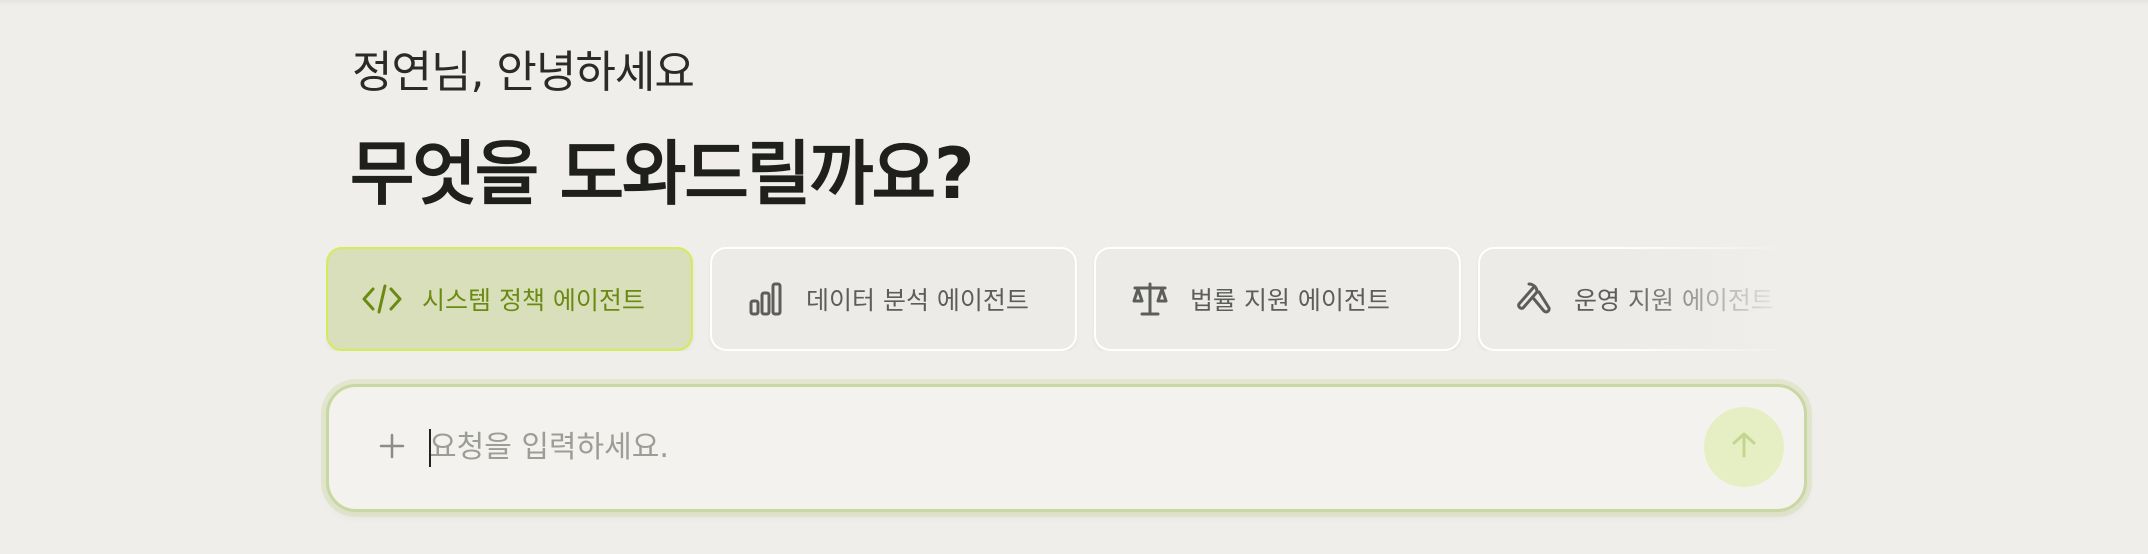  What do you see at coordinates (1674, 300) in the screenshot?
I see `agent-label: 운영 지원 에이전트` at bounding box center [1674, 300].